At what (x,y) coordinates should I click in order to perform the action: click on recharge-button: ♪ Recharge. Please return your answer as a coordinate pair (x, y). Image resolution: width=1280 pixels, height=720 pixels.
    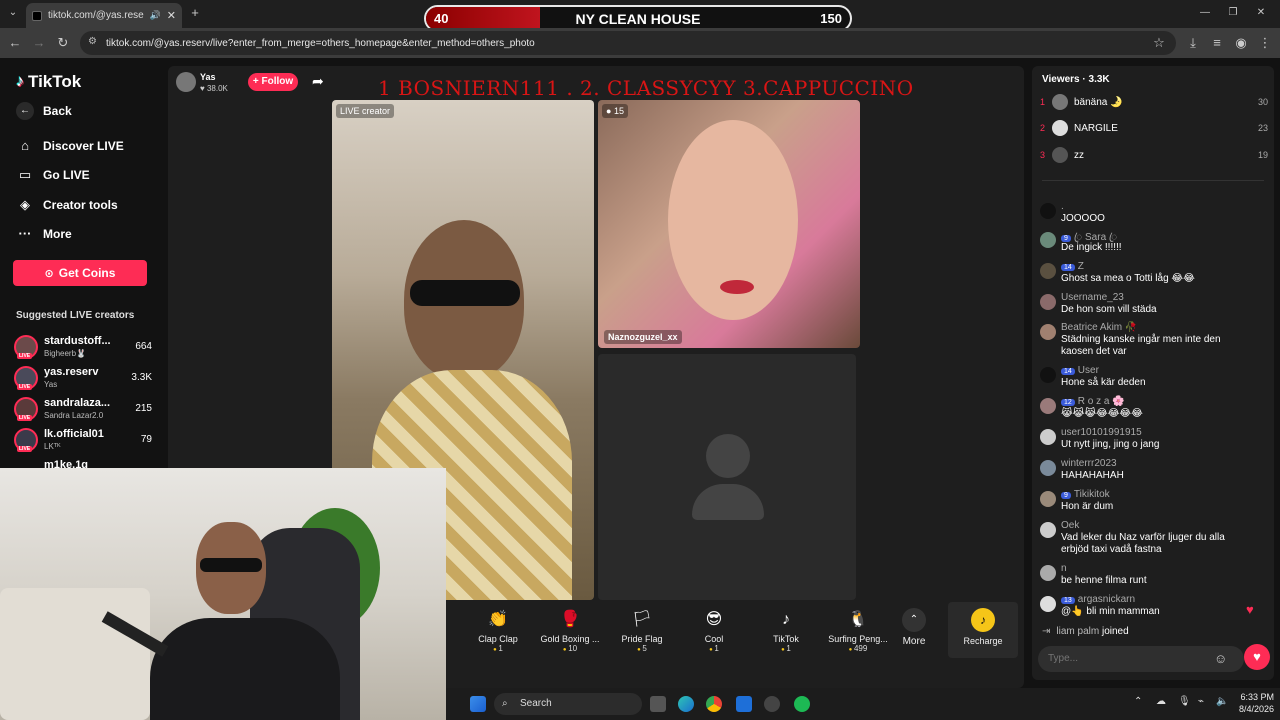
    Looking at the image, I should click on (983, 630).